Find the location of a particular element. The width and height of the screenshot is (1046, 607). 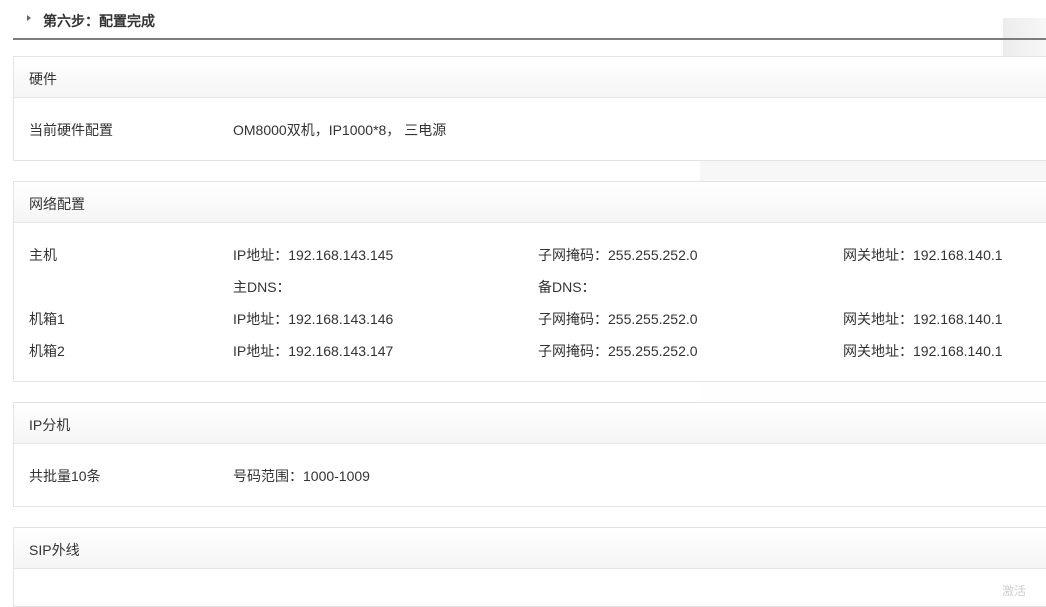

device-name: 主机 is located at coordinates (43, 255).